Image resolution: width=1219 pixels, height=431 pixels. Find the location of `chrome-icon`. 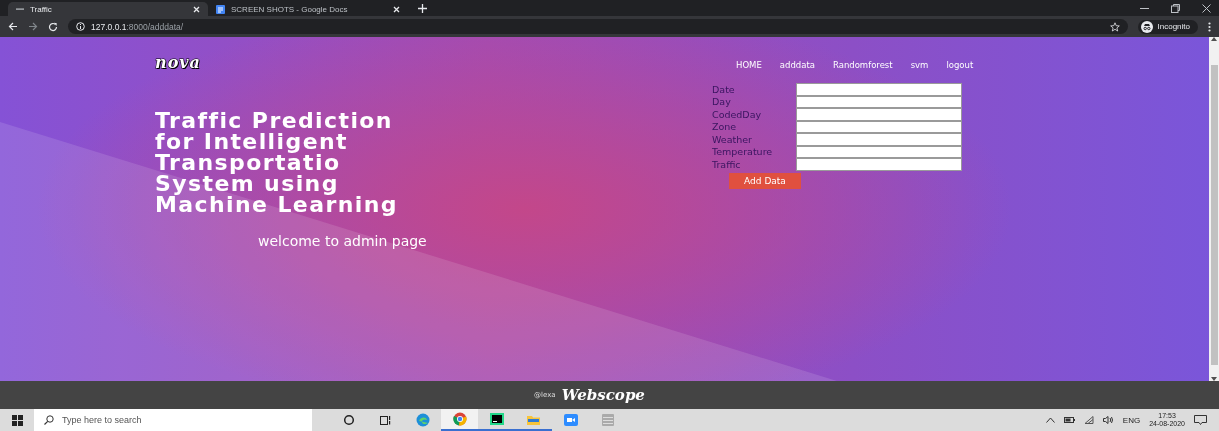

chrome-icon is located at coordinates (459, 419).